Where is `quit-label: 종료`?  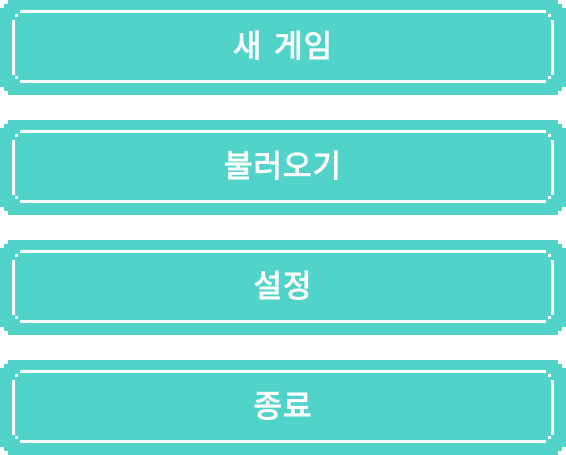 quit-label: 종료 is located at coordinates (283, 407).